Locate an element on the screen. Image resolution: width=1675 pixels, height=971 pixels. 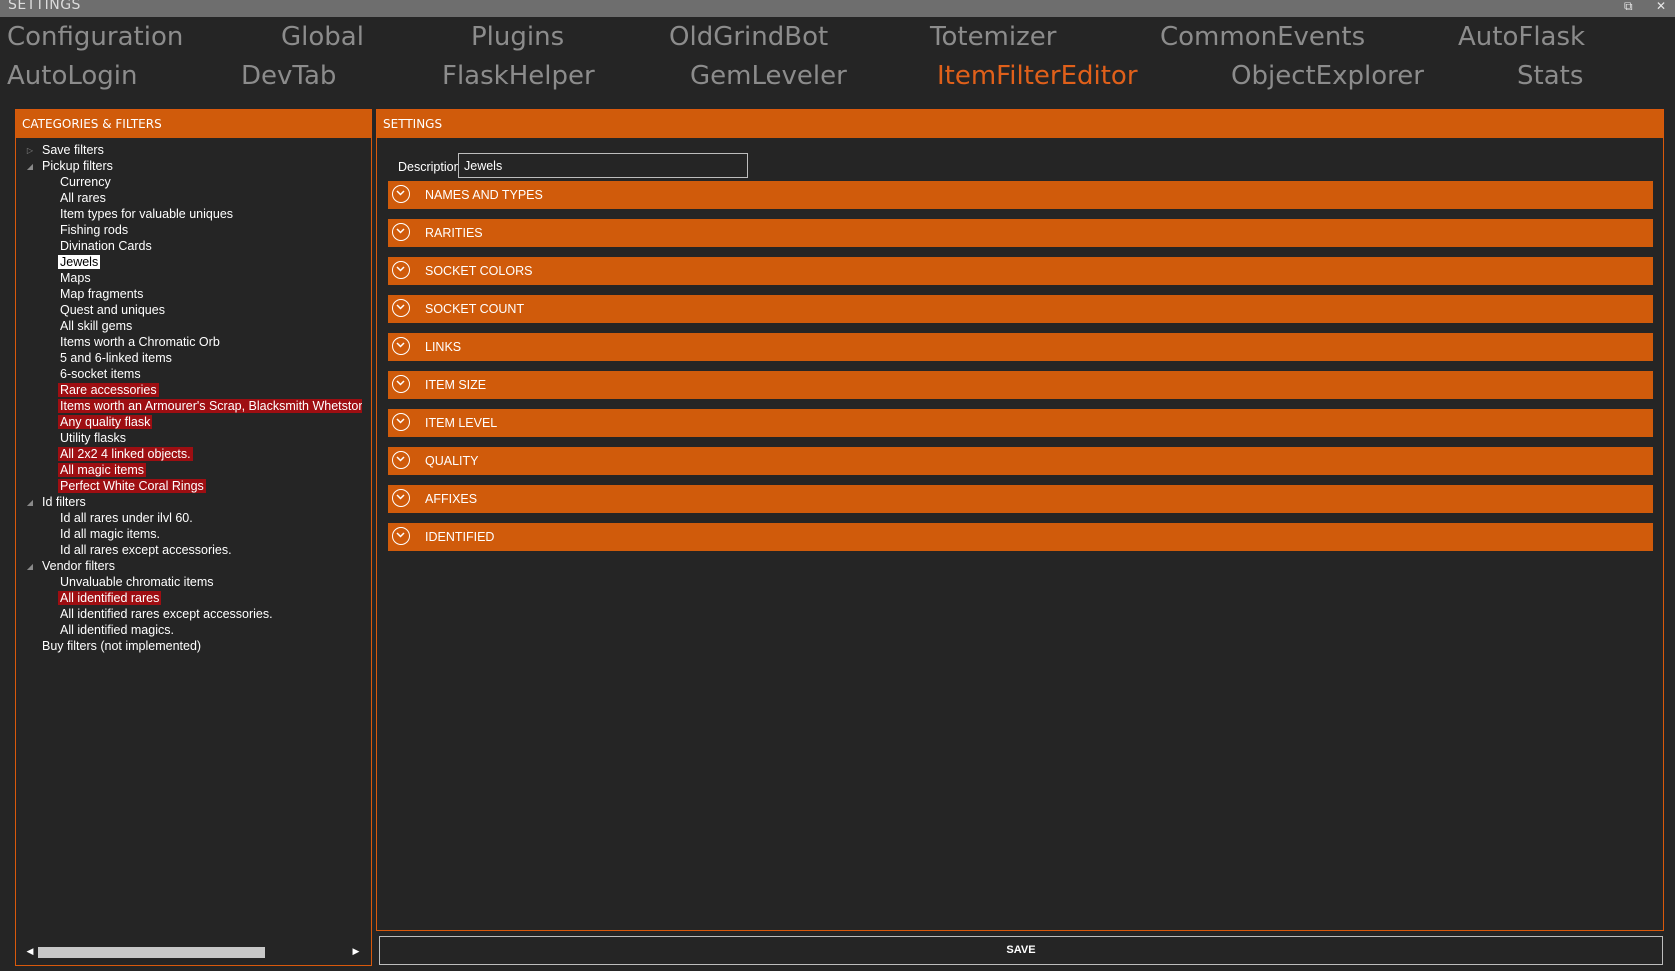
tab-configuration: Configuration is located at coordinates (95, 37).